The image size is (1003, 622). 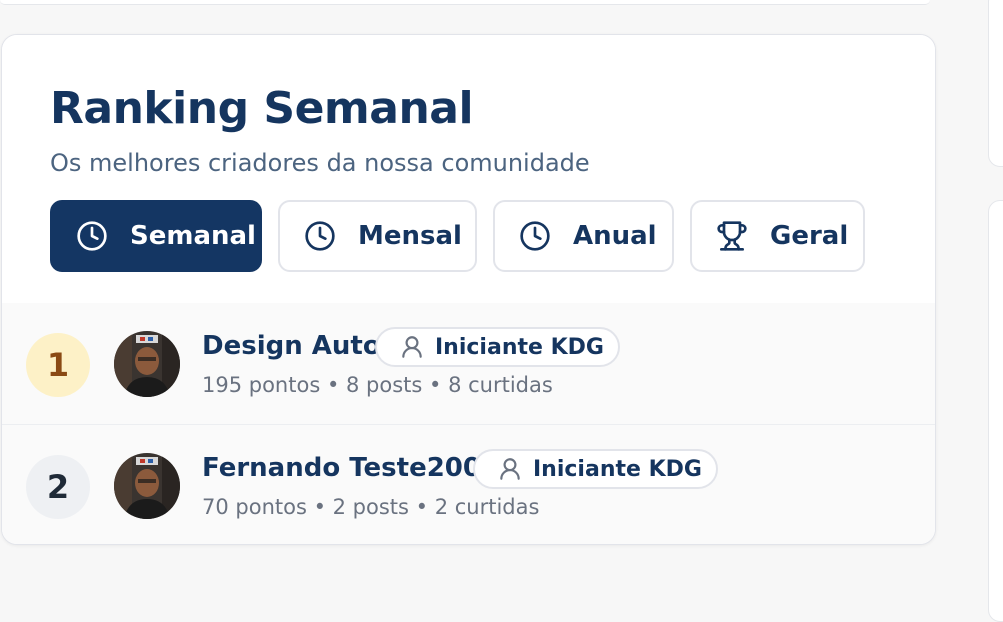 What do you see at coordinates (809, 236) in the screenshot?
I see `tab-label: Geral` at bounding box center [809, 236].